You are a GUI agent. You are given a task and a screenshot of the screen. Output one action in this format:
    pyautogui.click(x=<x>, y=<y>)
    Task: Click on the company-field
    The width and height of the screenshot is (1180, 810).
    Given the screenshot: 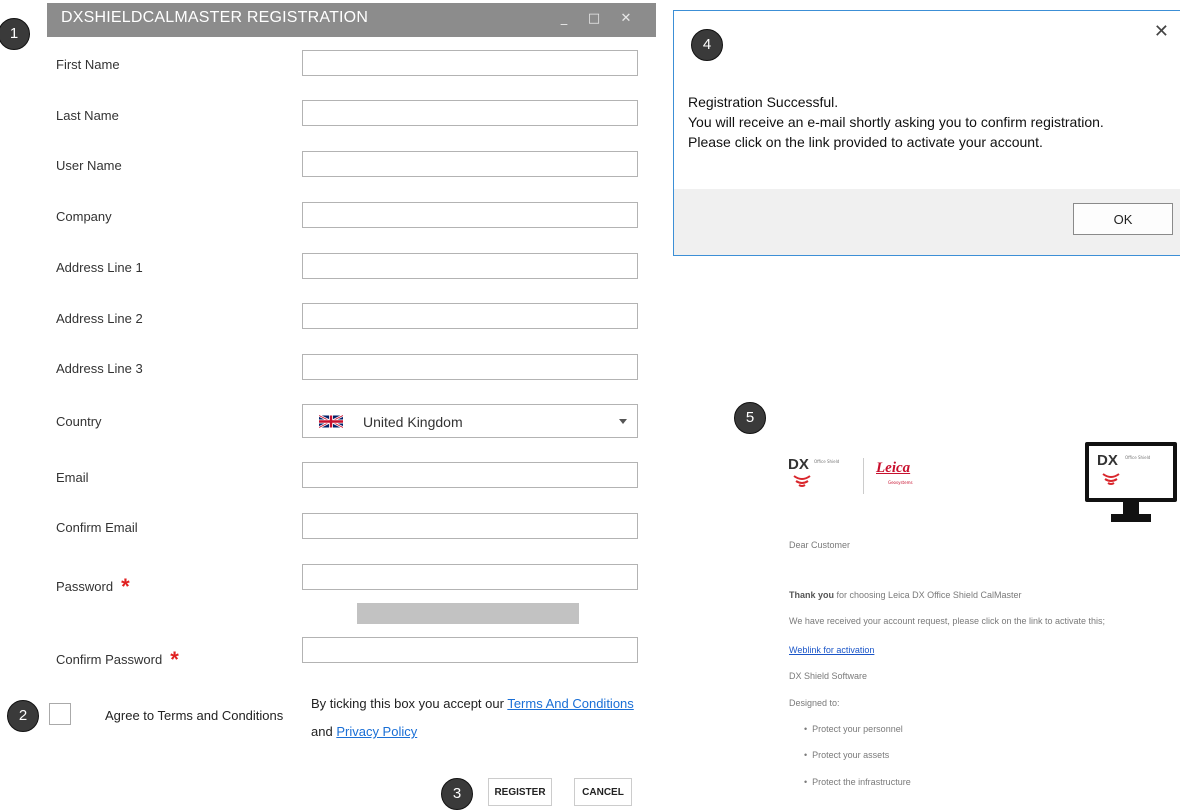 What is the action you would take?
    pyautogui.click(x=470, y=215)
    